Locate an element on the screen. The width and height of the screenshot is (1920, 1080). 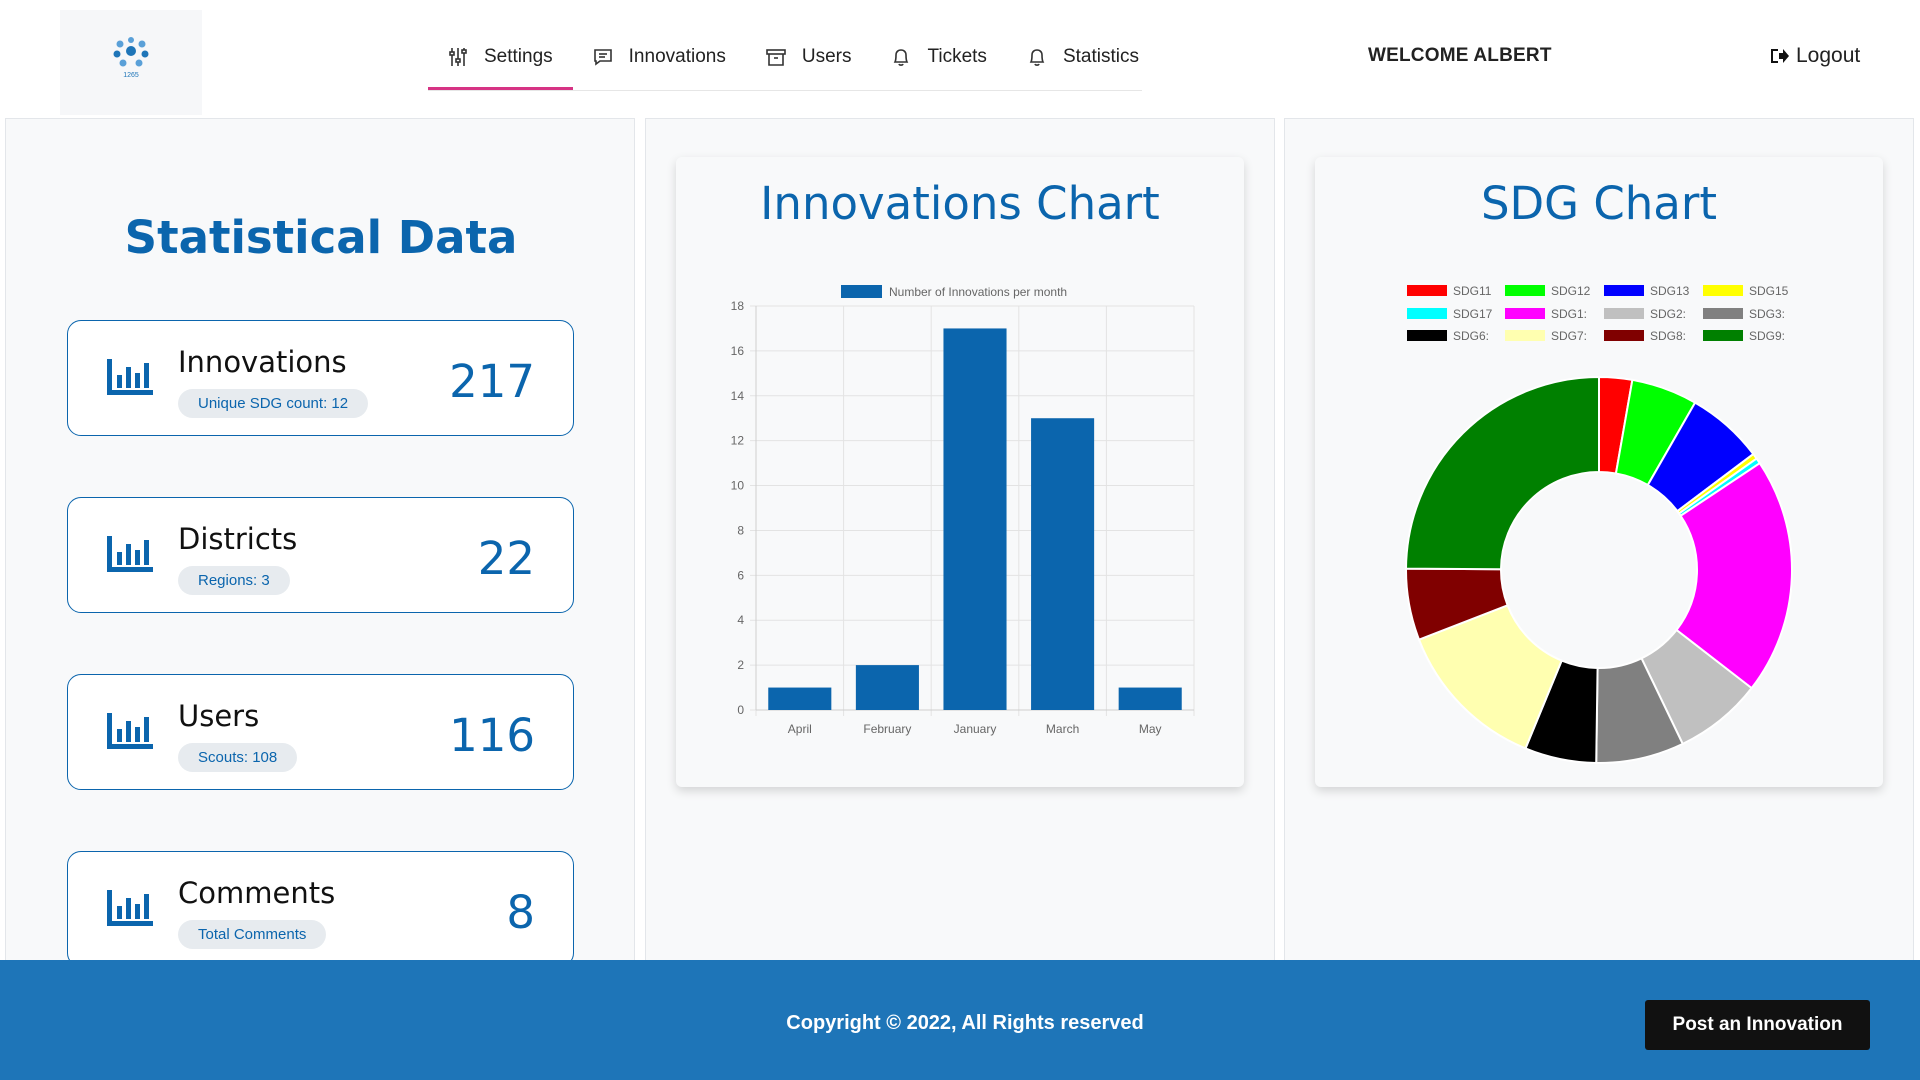
x-tick-label: April is located at coordinates (800, 729).